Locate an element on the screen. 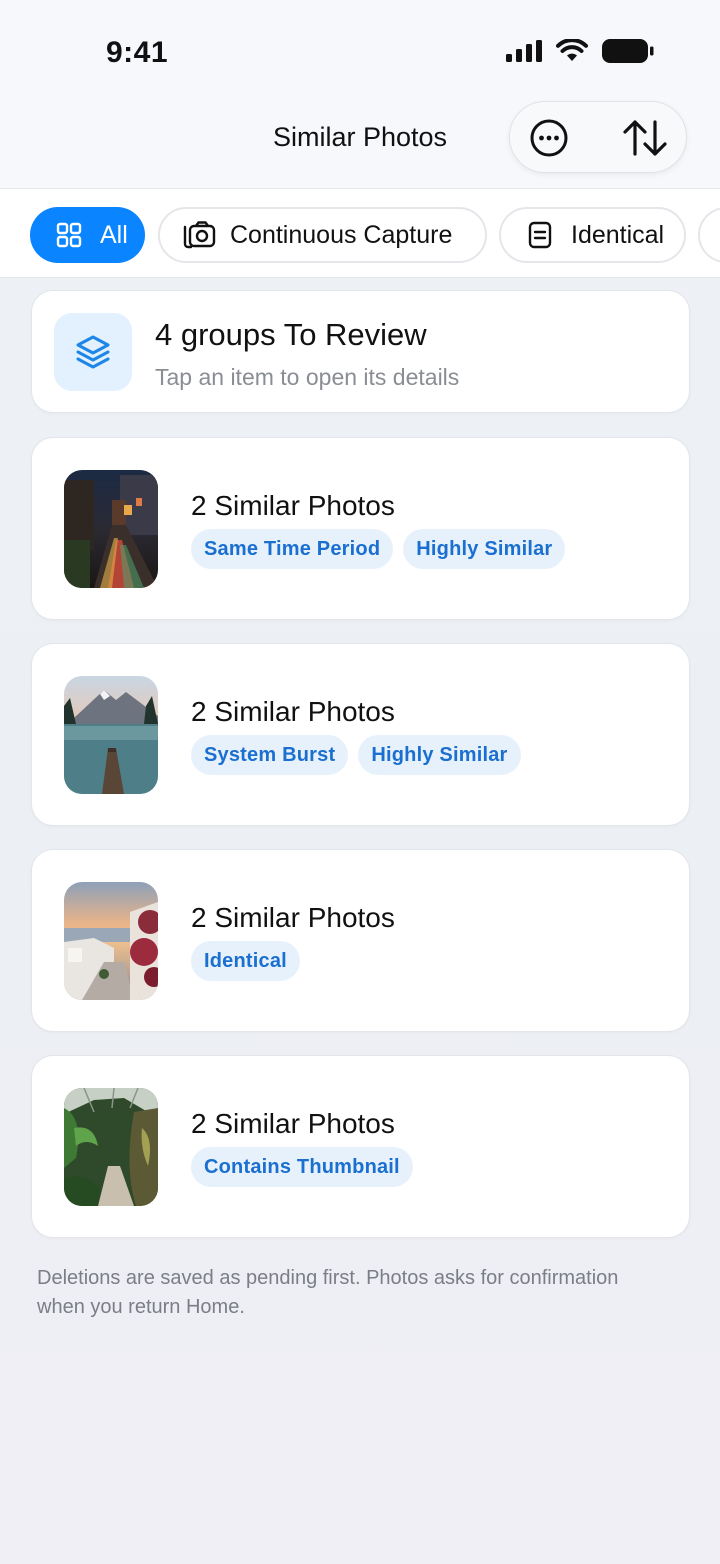 Image resolution: width=720 pixels, height=1564 pixels. filter-chip-continuous-capture: Continuous Capture is located at coordinates (322, 235).